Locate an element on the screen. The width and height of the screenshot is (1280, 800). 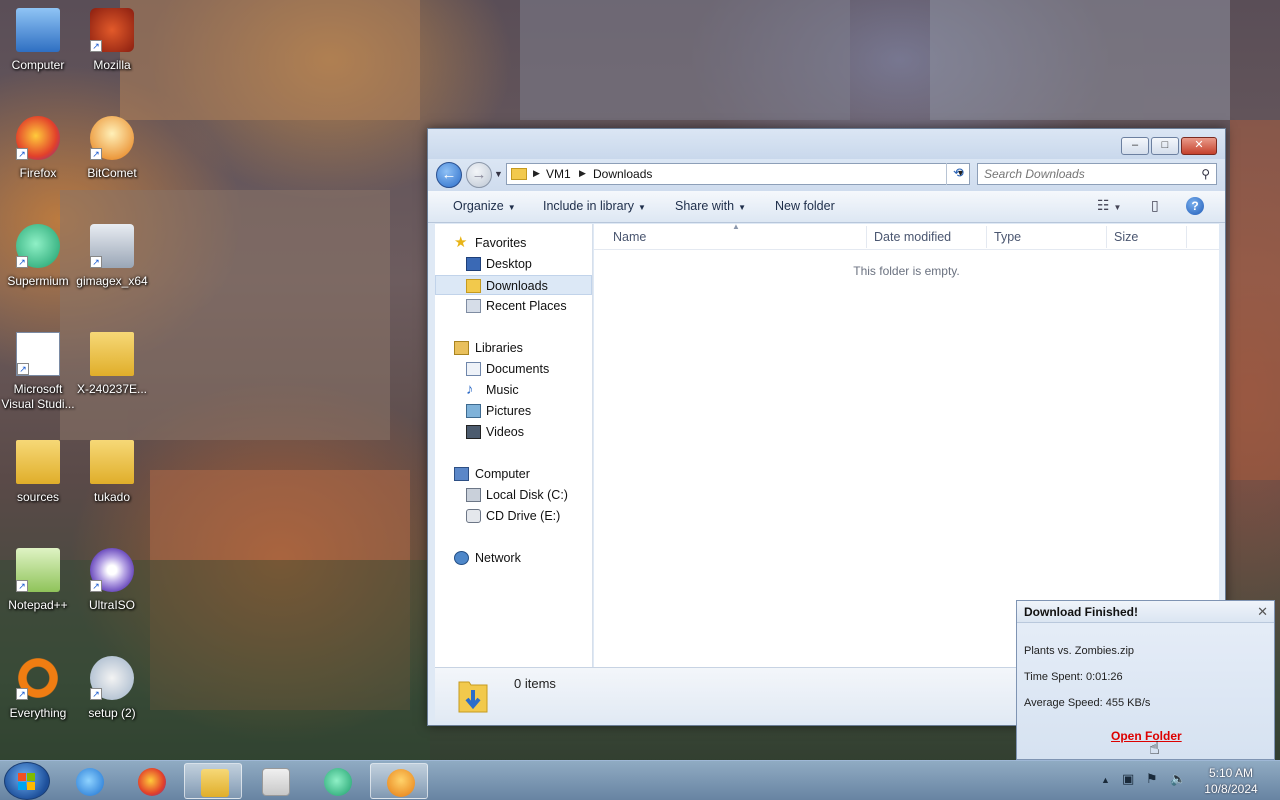
minimize-button: ‒ is located at coordinates (1135, 146).